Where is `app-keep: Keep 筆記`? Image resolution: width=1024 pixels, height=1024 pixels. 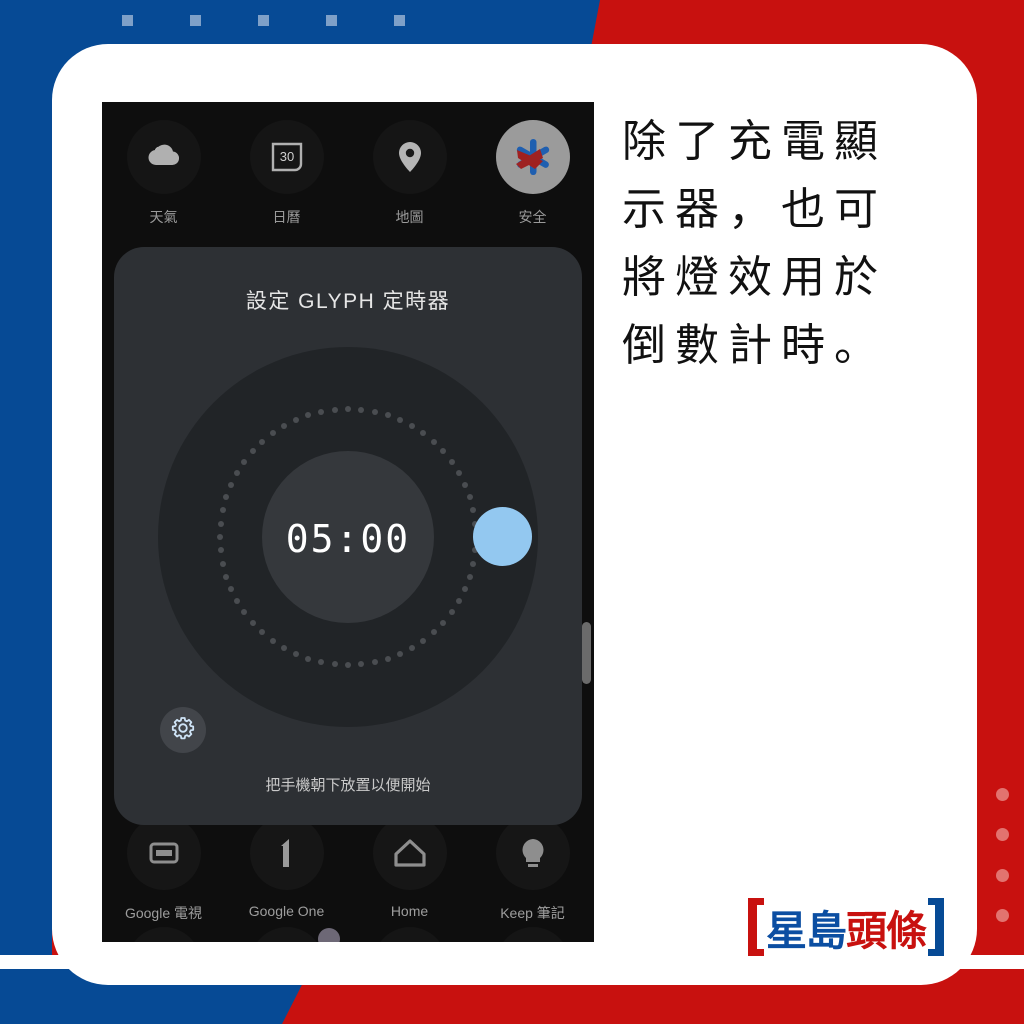
app-keep: Keep 筆記 is located at coordinates (532, 869).